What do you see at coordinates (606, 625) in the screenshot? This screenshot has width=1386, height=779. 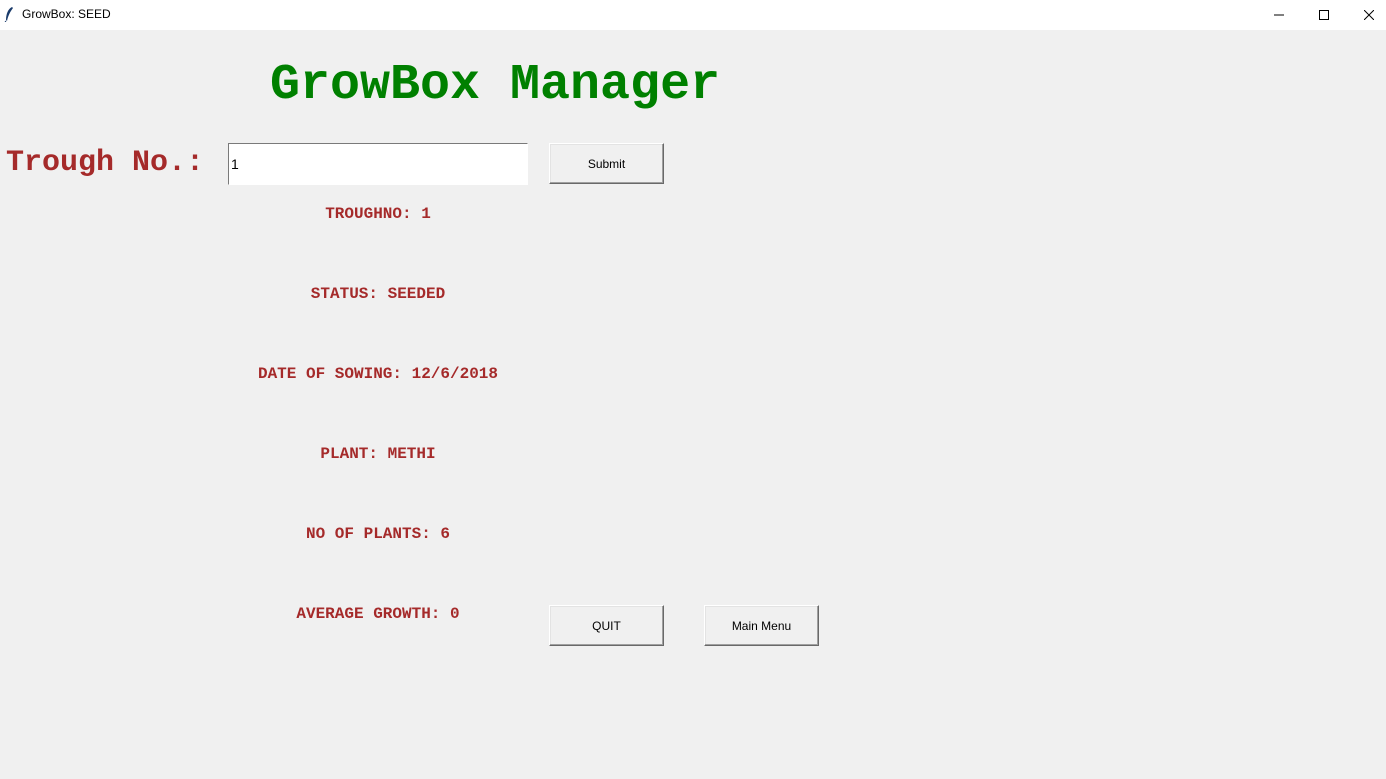 I see `quit-button: QUIT` at bounding box center [606, 625].